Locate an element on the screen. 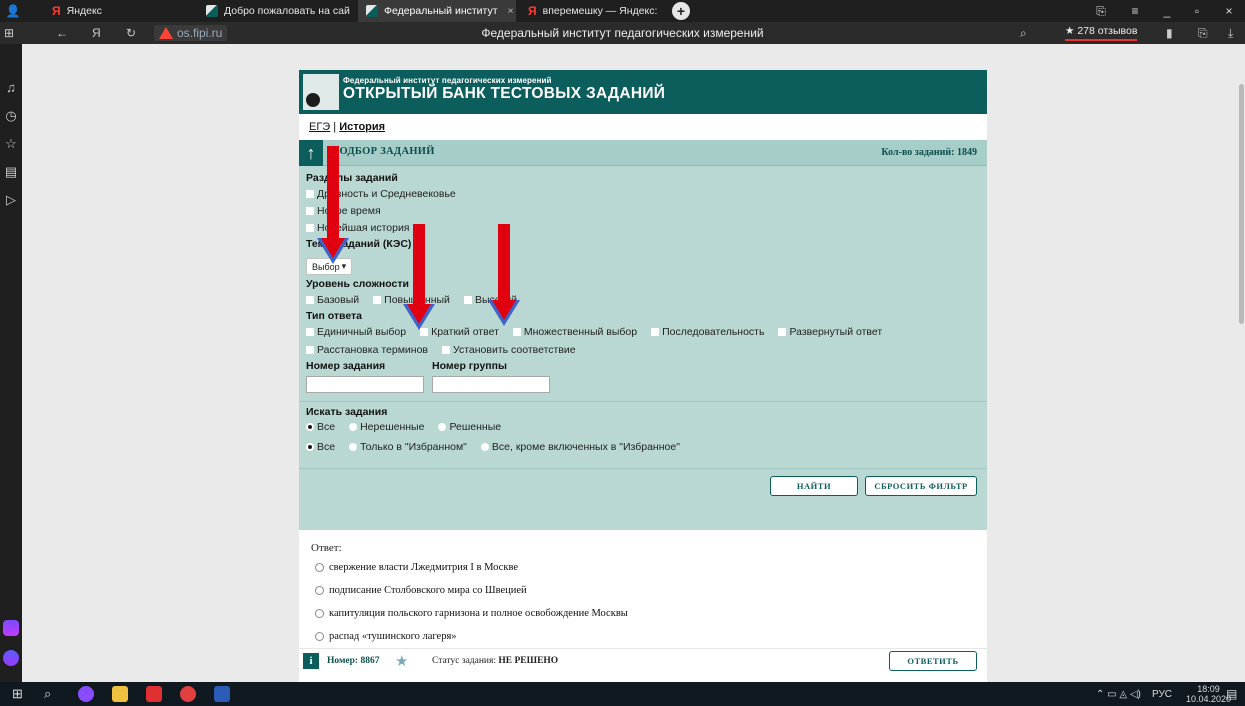 This screenshot has width=1245, height=706. reviews-badge: ★ 278 отзывов is located at coordinates (1101, 33).